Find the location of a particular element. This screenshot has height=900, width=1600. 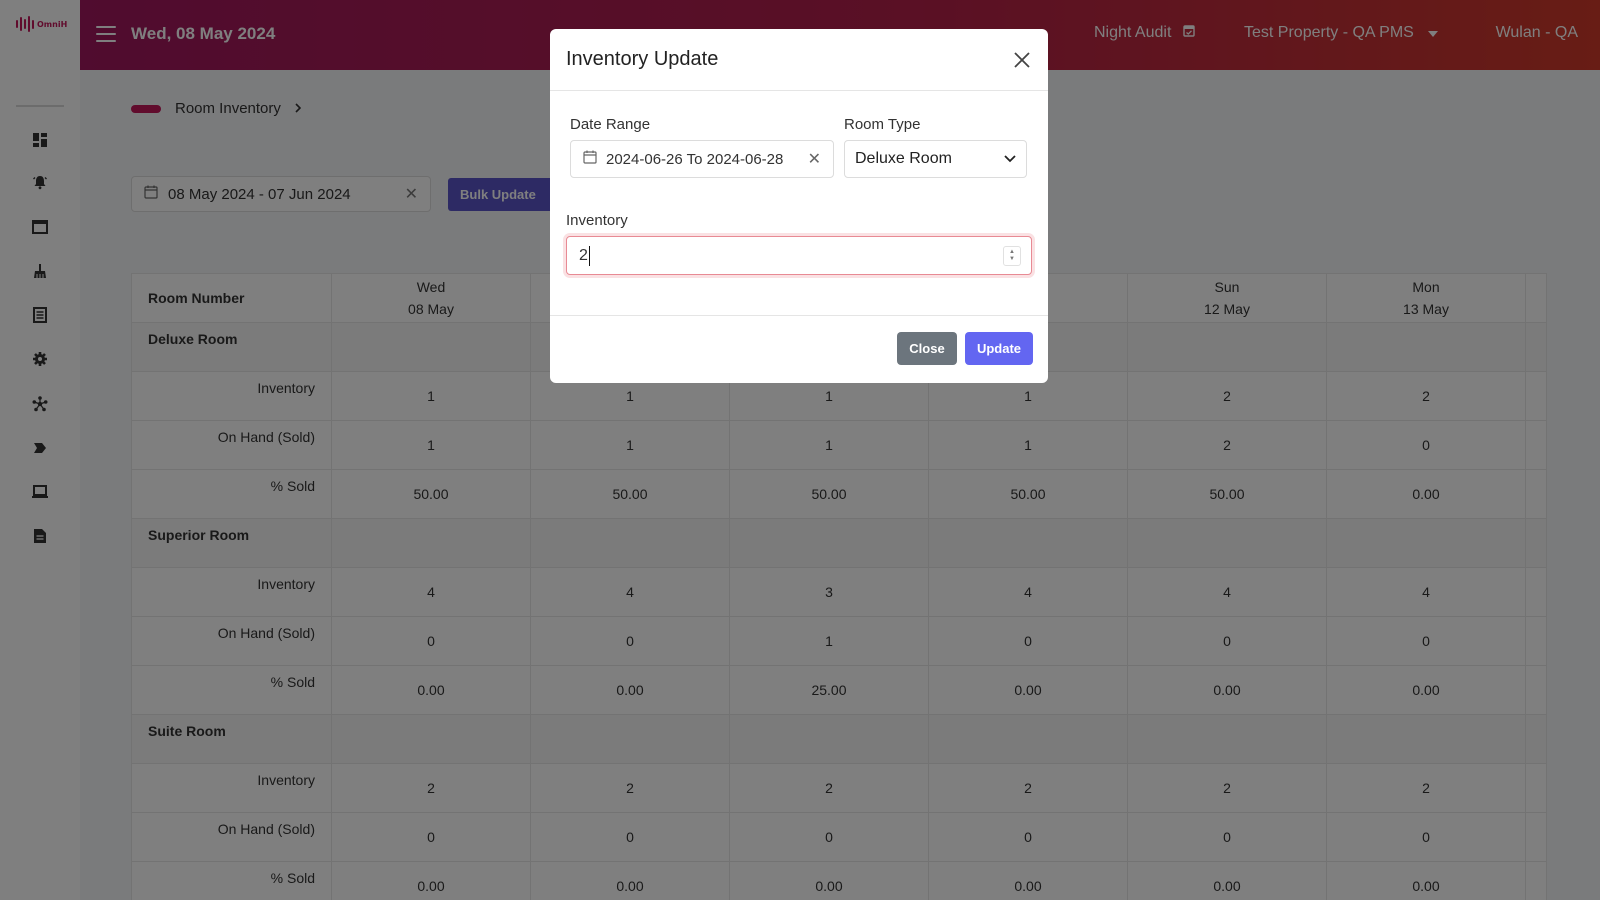

modal-title: Inventory Update is located at coordinates (642, 59).